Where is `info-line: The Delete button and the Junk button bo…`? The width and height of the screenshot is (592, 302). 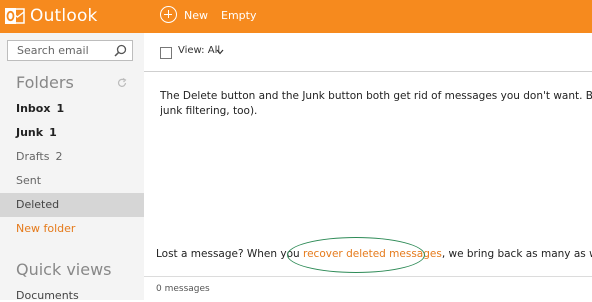
info-line: The Delete button and the Junk button bo… is located at coordinates (376, 96).